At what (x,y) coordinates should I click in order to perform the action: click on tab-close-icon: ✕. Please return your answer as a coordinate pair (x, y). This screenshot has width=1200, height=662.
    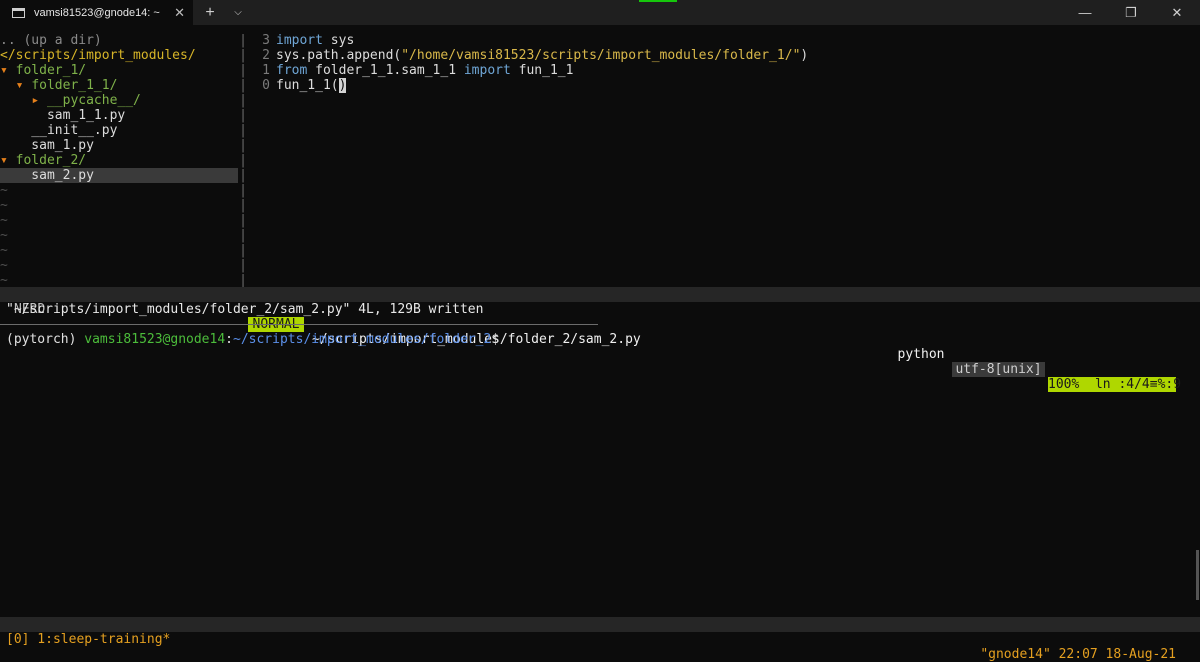
    Looking at the image, I should click on (176, 13).